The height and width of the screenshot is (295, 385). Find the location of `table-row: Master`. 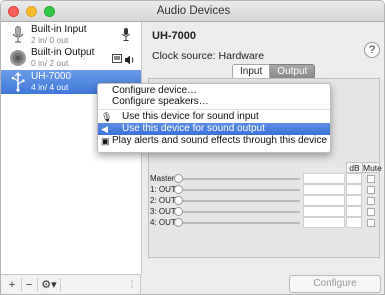

table-row: Master is located at coordinates (264, 178).